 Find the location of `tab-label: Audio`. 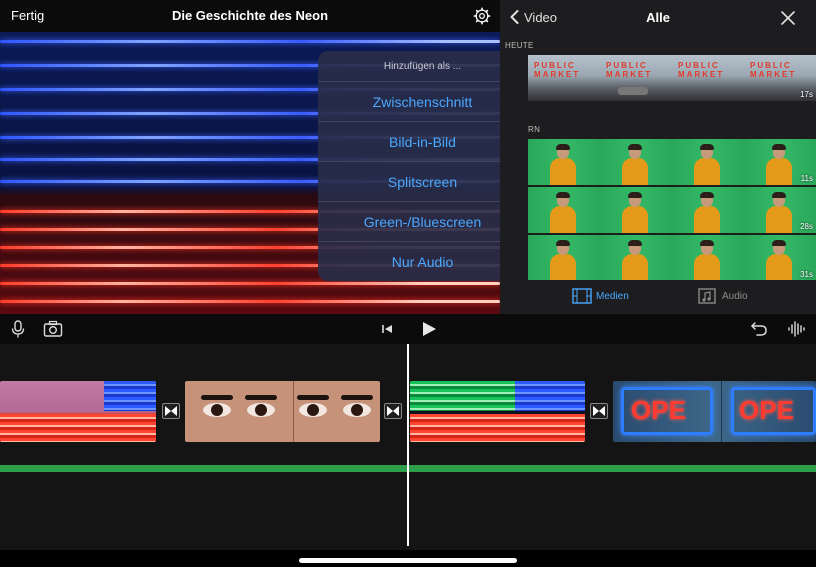

tab-label: Audio is located at coordinates (735, 296).